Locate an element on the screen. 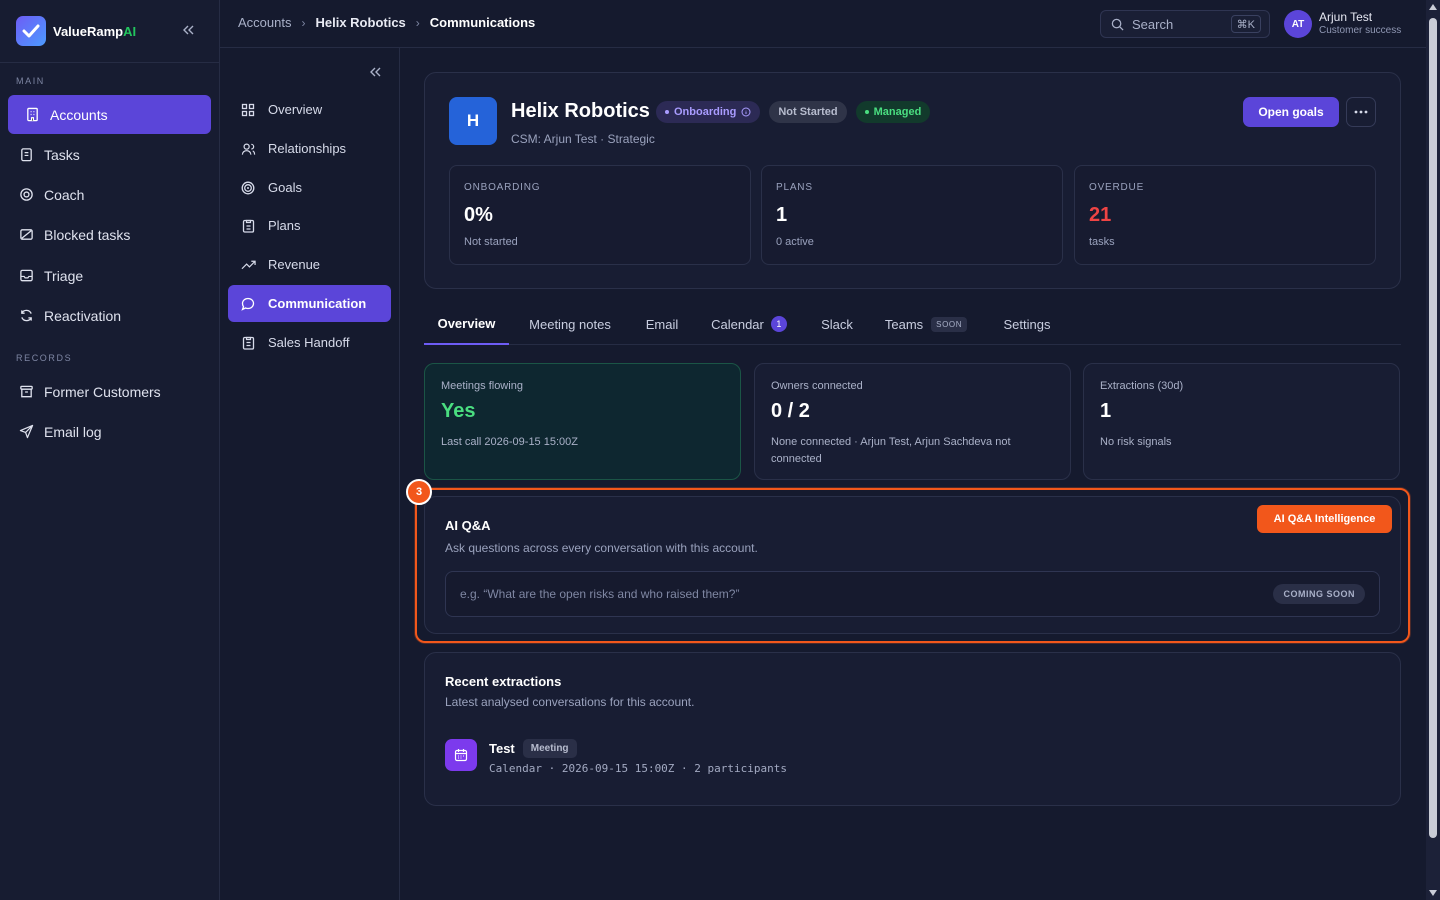  sidebar-item-coach: Coach is located at coordinates (109, 194).